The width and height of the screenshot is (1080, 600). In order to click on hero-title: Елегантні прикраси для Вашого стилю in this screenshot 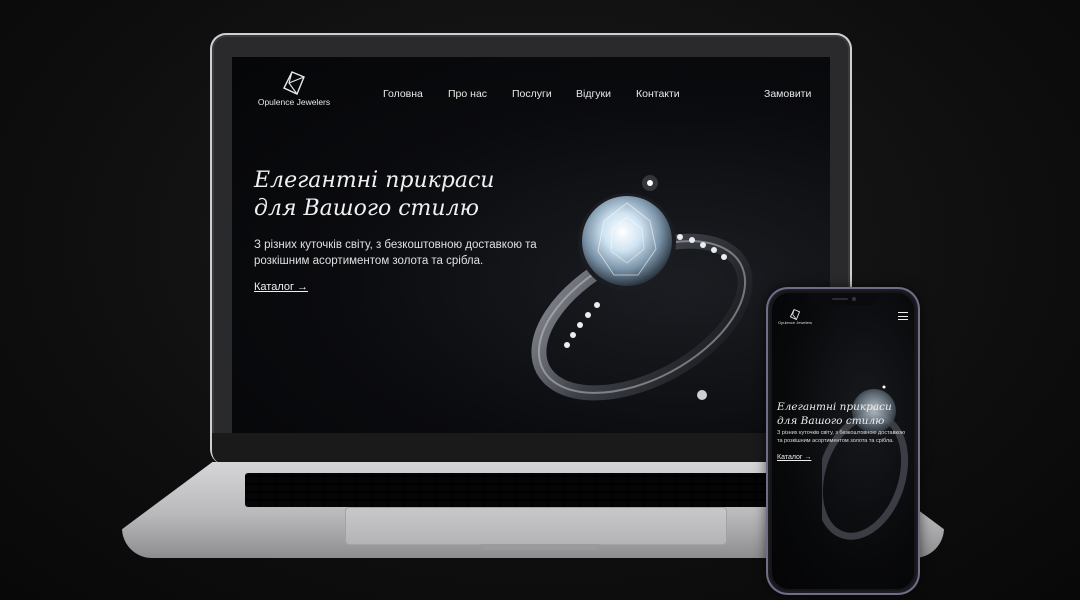, I will do `click(404, 195)`.